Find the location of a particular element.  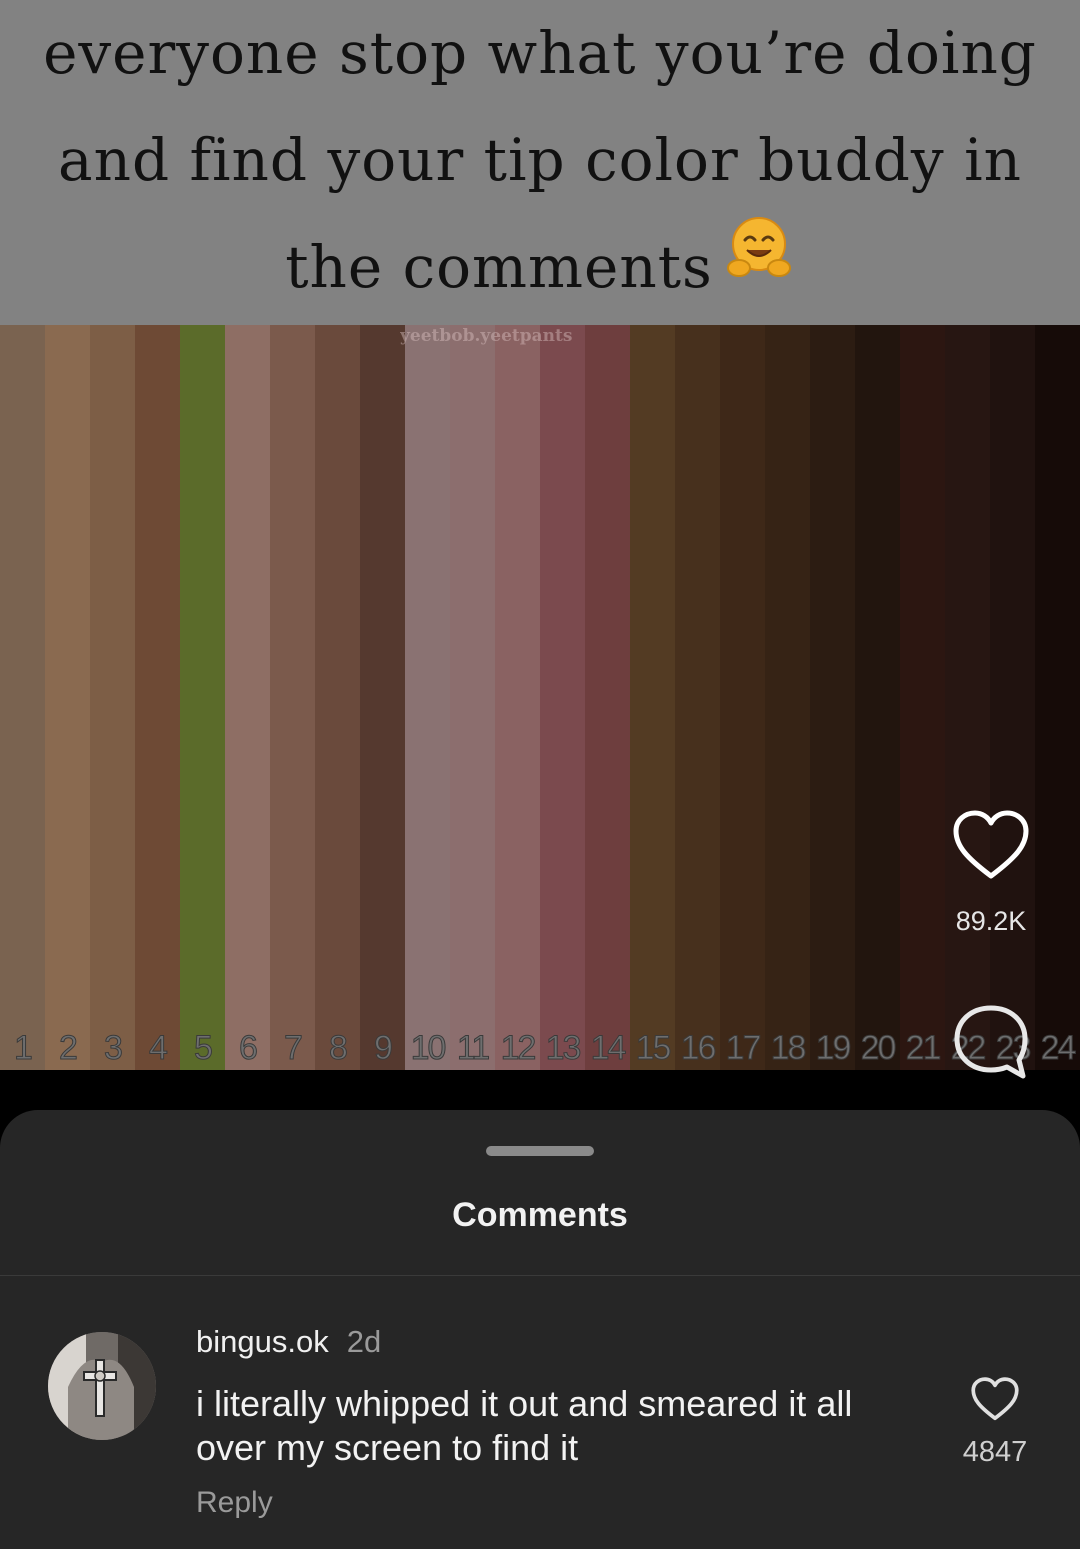

swatch-number: 1 is located at coordinates (24, 1048).